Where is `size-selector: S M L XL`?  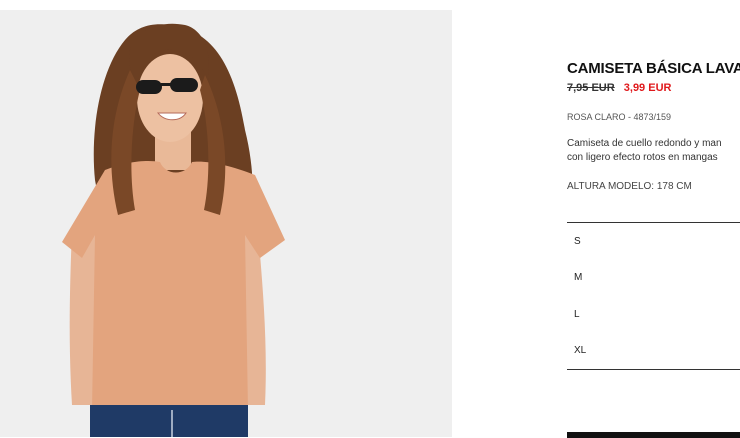
size-selector: S M L XL is located at coordinates (653, 296).